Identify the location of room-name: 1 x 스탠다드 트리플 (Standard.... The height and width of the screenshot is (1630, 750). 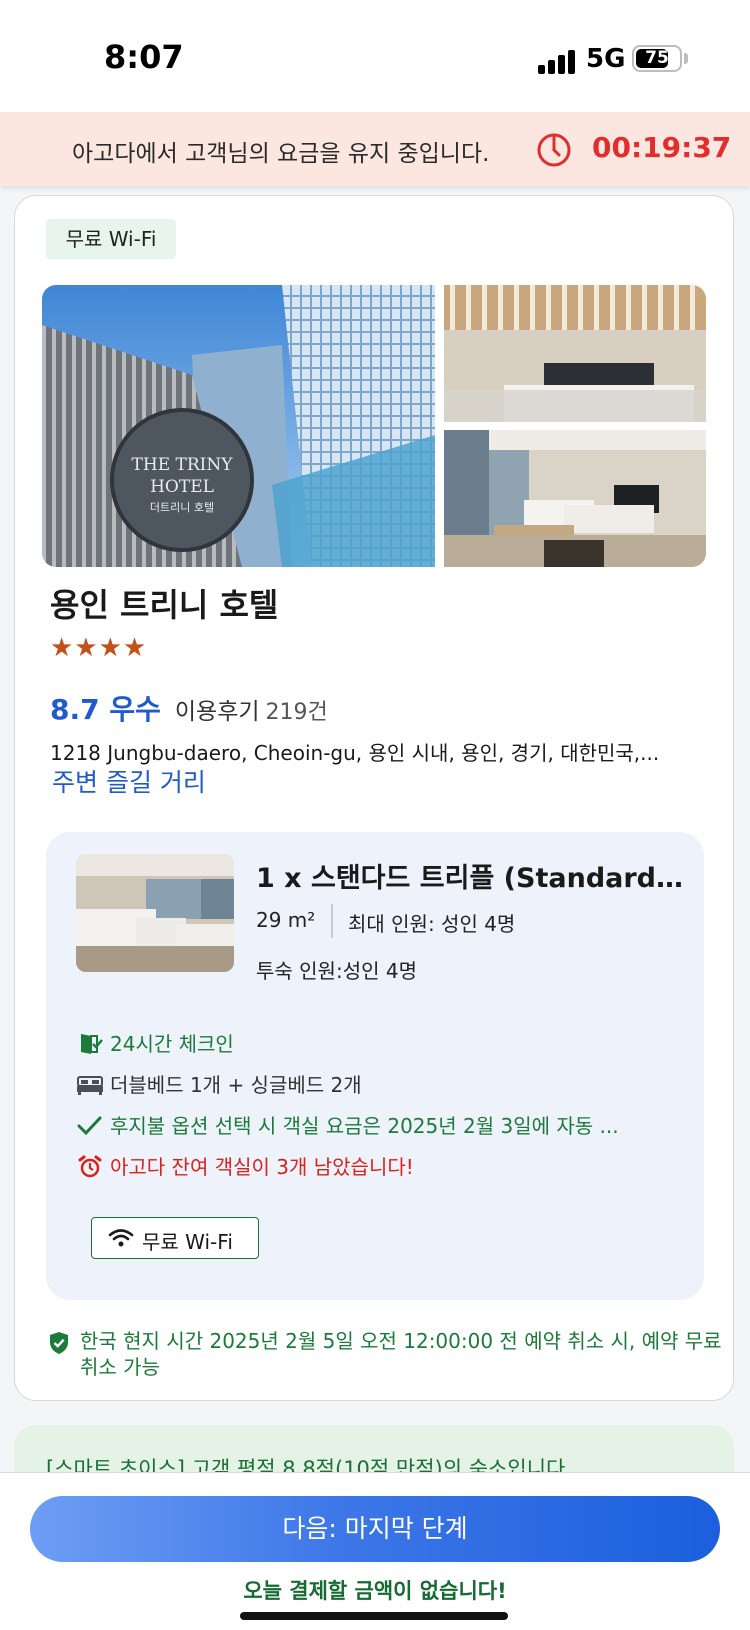
(471, 878).